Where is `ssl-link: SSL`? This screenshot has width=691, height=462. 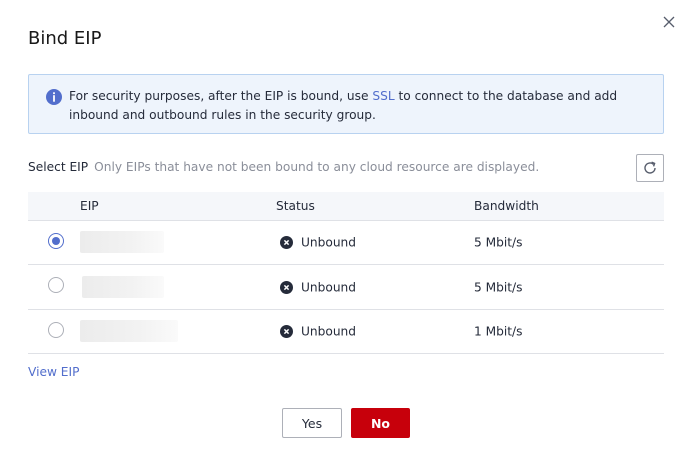 ssl-link: SSL is located at coordinates (383, 96).